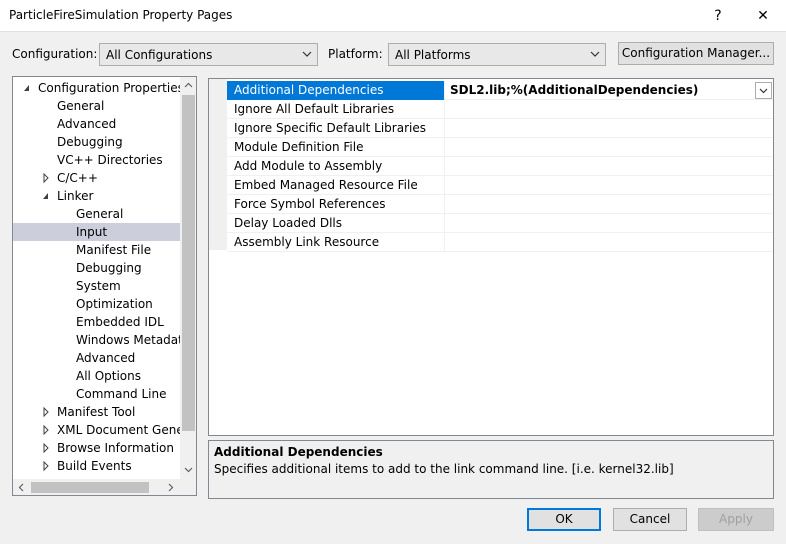 This screenshot has height=544, width=786. What do you see at coordinates (650, 519) in the screenshot?
I see `cancel-button: Cancel` at bounding box center [650, 519].